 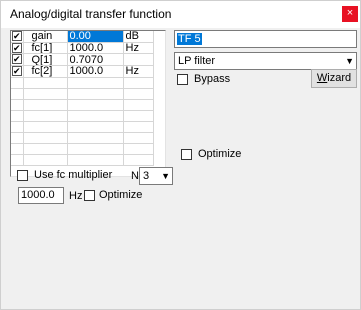 What do you see at coordinates (146, 176) in the screenshot?
I see `n-combo-value: 3` at bounding box center [146, 176].